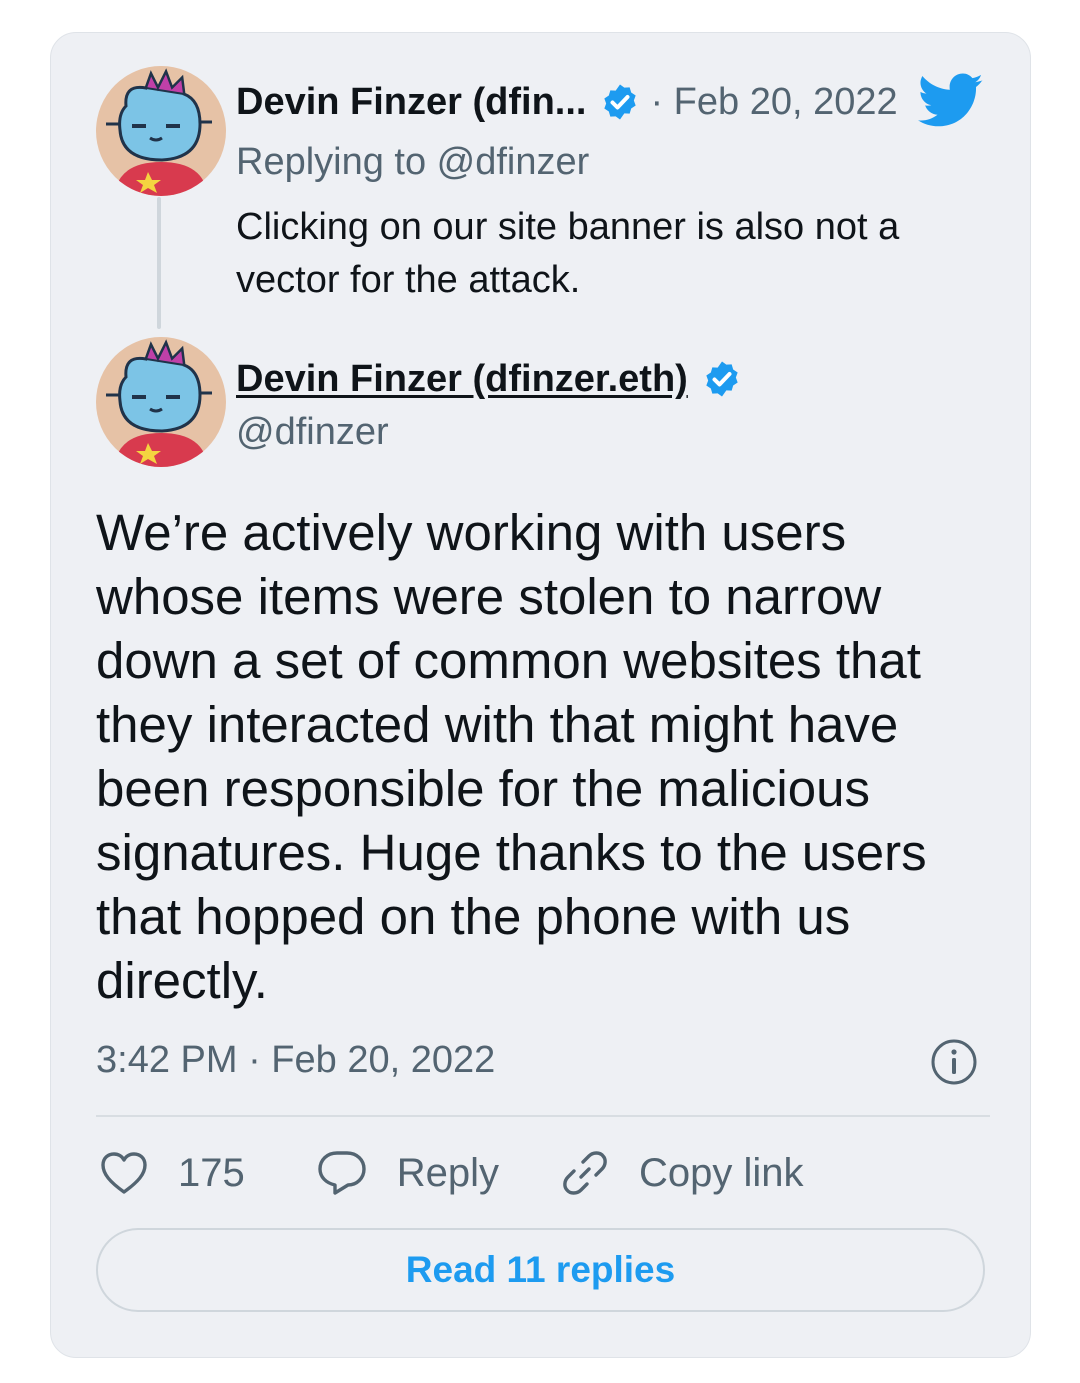 The image size is (1080, 1383). What do you see at coordinates (159, 263) in the screenshot?
I see `thread-connector-line` at bounding box center [159, 263].